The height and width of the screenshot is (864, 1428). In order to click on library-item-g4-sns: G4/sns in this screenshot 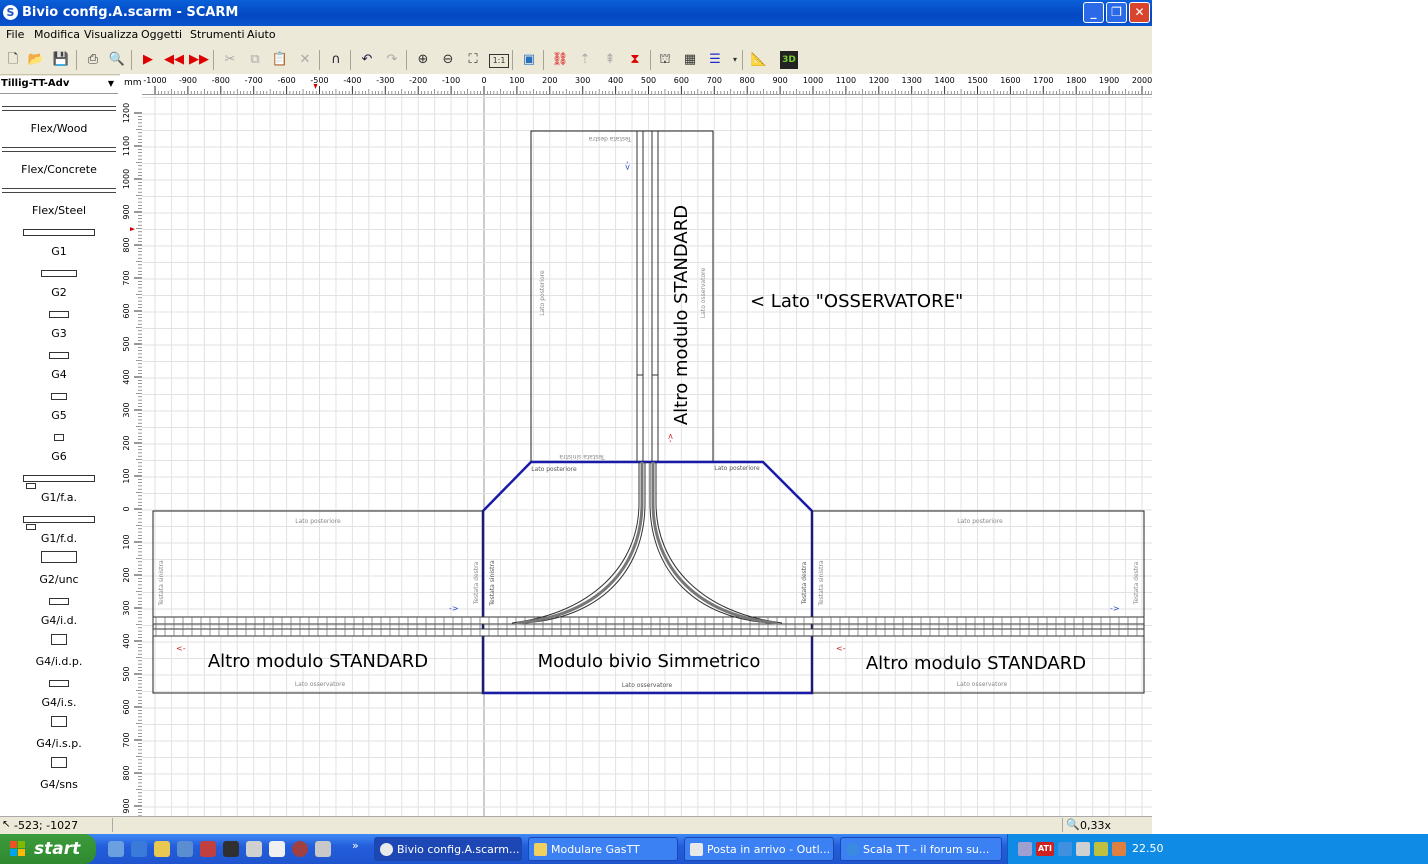, I will do `click(59, 784)`.